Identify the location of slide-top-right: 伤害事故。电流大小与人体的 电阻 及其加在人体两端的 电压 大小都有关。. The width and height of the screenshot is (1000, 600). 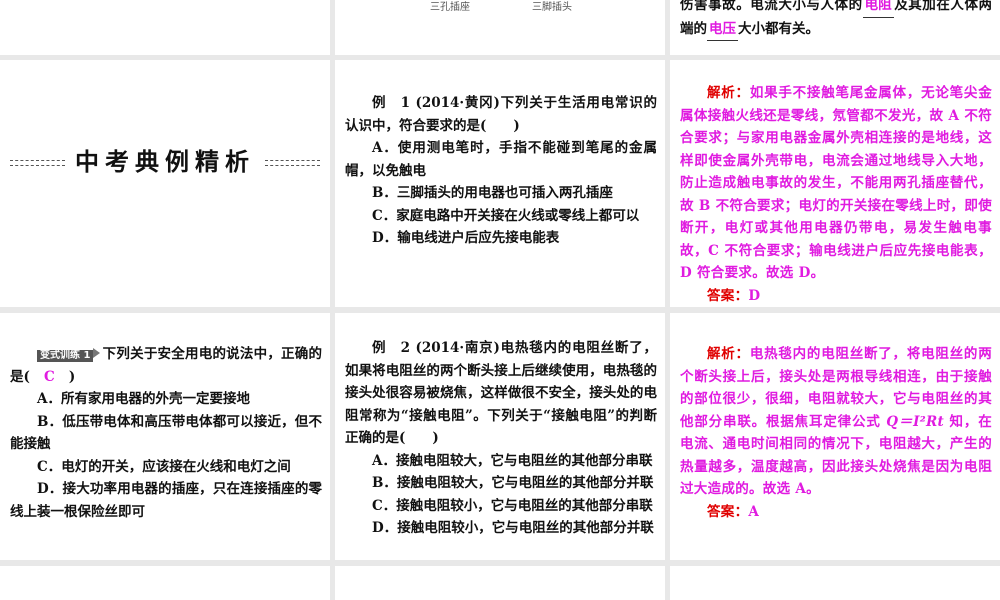
(835, 27).